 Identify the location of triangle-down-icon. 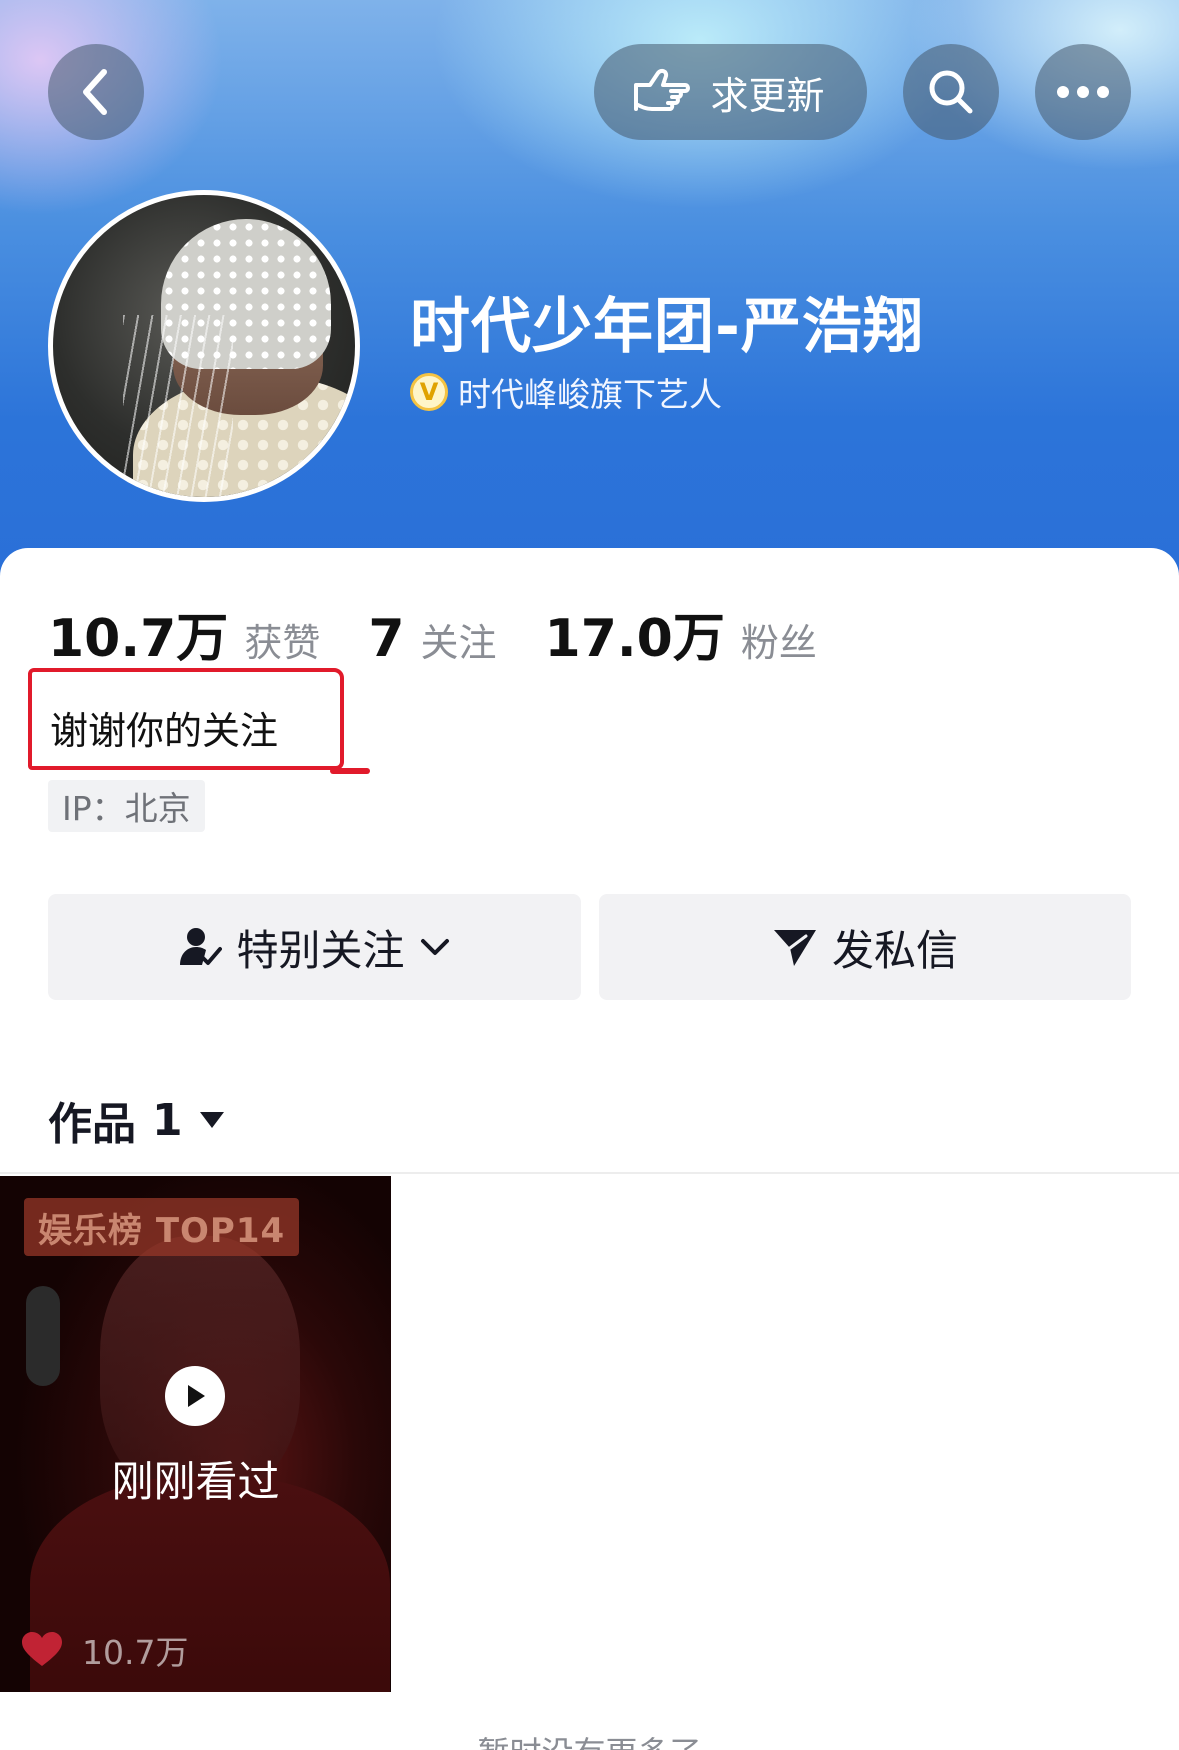
(211, 1120).